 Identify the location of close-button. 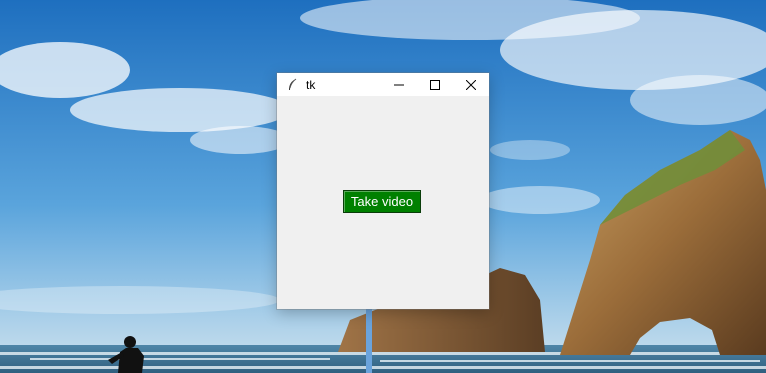
(471, 84).